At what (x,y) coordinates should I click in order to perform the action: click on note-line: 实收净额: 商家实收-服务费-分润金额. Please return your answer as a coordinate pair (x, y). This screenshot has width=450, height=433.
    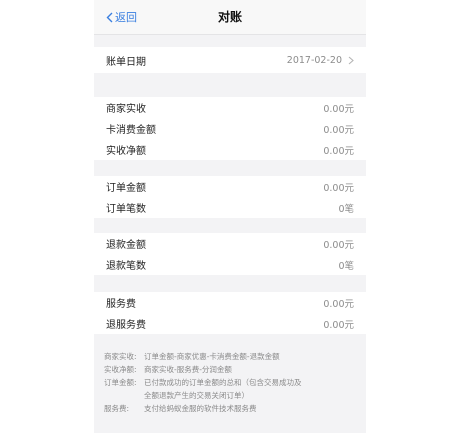
    Looking at the image, I should click on (230, 369).